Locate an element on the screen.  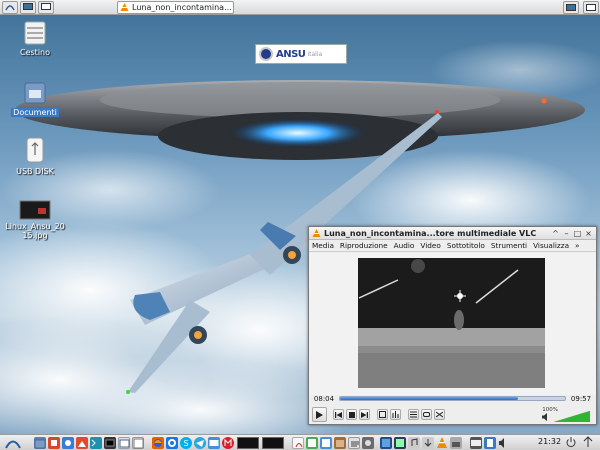
network-icon is located at coordinates (456, 444).